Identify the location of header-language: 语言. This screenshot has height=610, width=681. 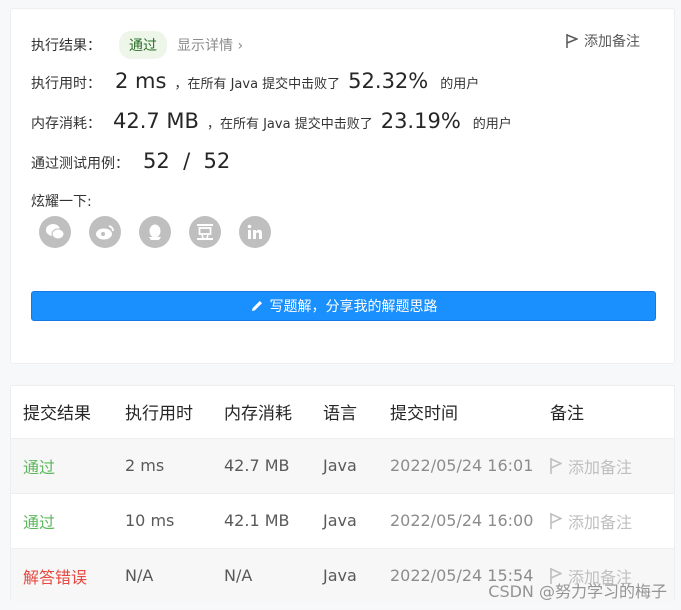
(340, 414).